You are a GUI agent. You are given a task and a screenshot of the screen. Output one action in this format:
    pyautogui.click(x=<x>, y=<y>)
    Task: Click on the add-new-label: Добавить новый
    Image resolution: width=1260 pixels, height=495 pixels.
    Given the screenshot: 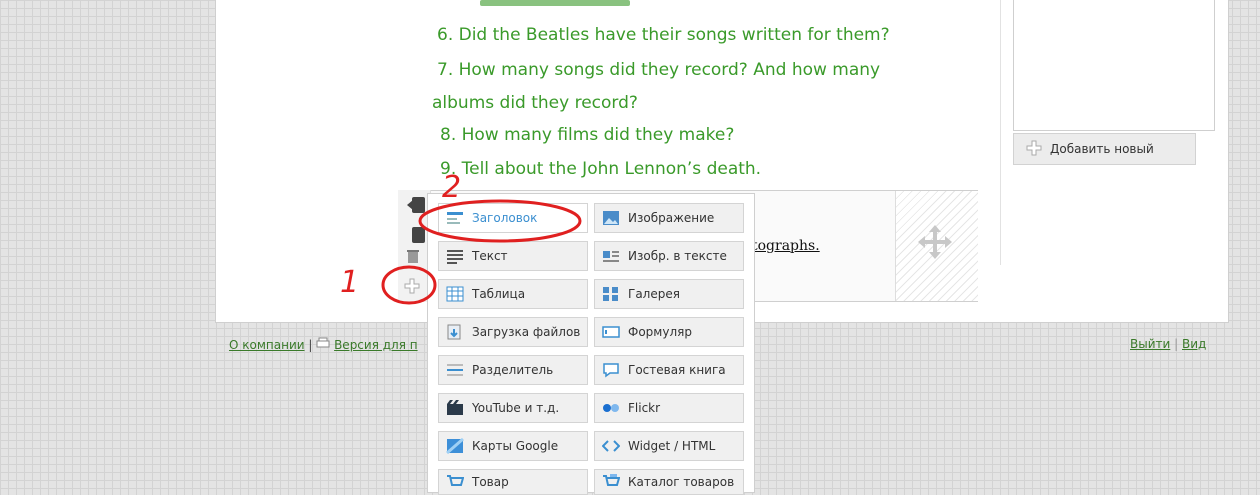 What is the action you would take?
    pyautogui.click(x=1102, y=149)
    